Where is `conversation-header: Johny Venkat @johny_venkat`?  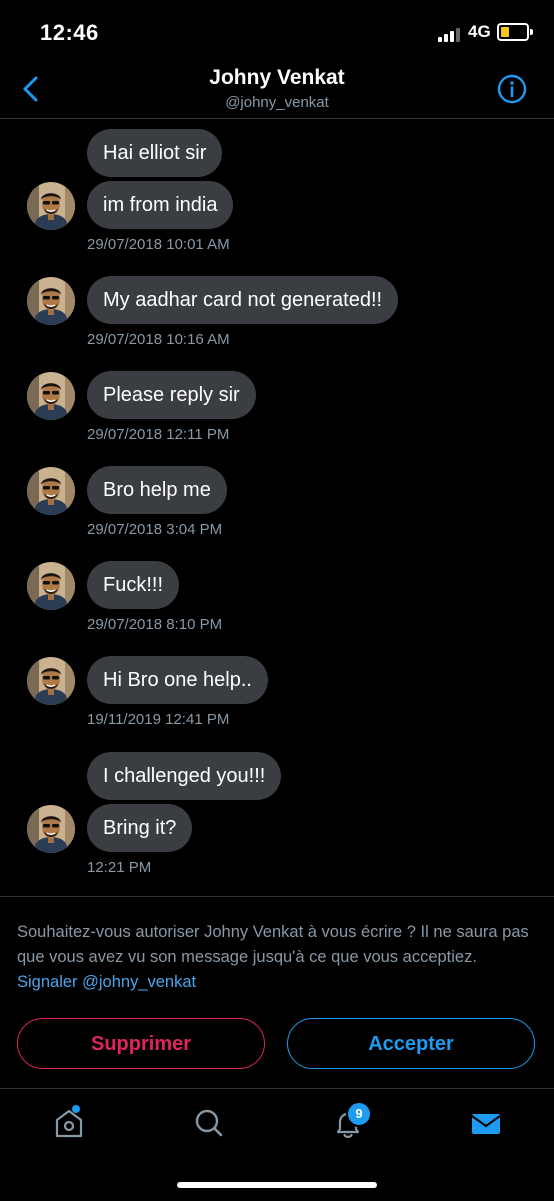
conversation-header: Johny Venkat @johny_venkat is located at coordinates (277, 91).